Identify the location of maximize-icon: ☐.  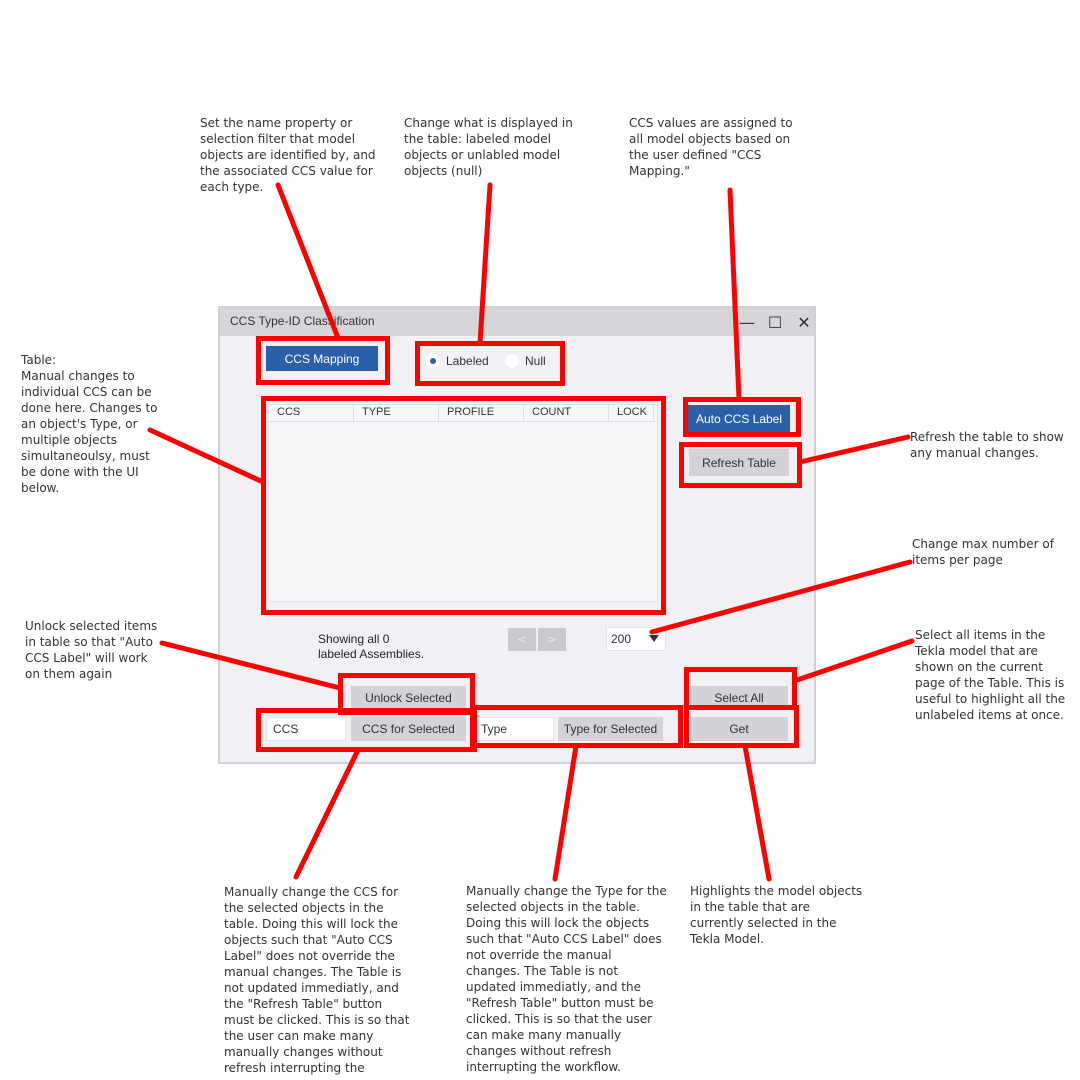
(775, 322).